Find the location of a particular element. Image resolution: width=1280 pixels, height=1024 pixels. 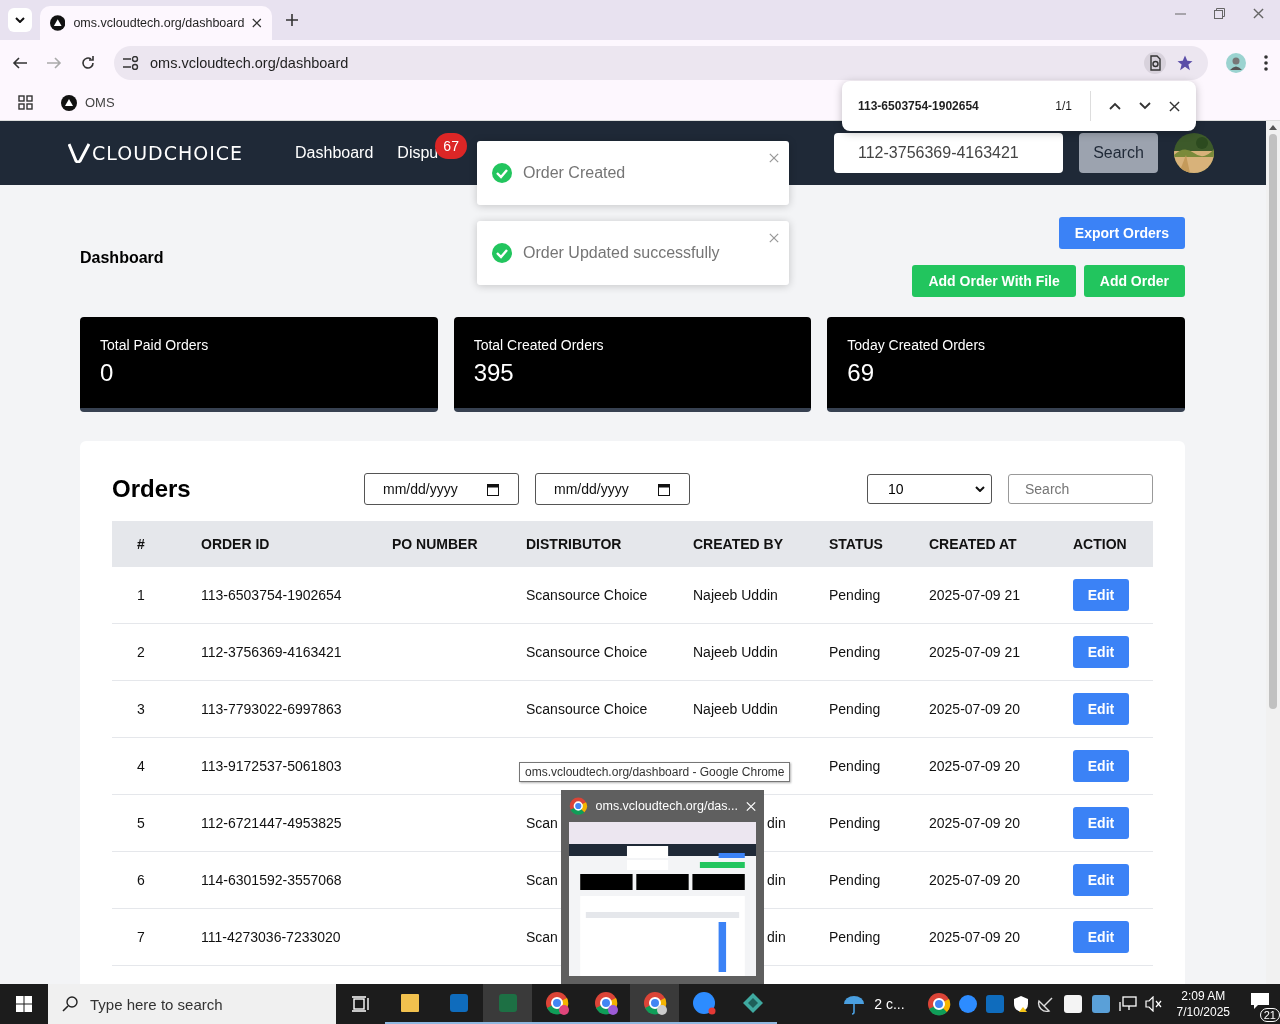

toast-message: Order Created is located at coordinates (574, 173).